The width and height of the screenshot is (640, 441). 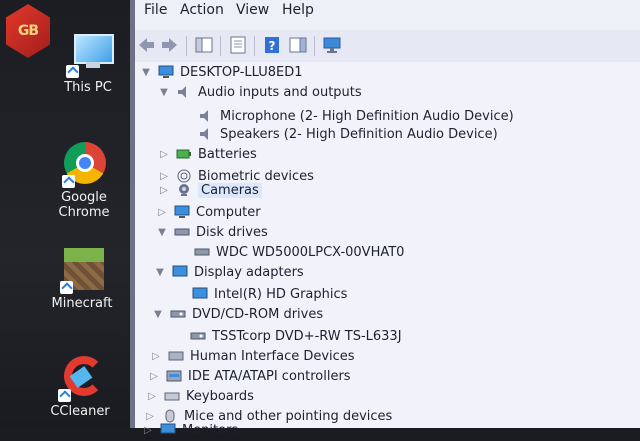 I want to click on menu-action: Action, so click(x=202, y=10).